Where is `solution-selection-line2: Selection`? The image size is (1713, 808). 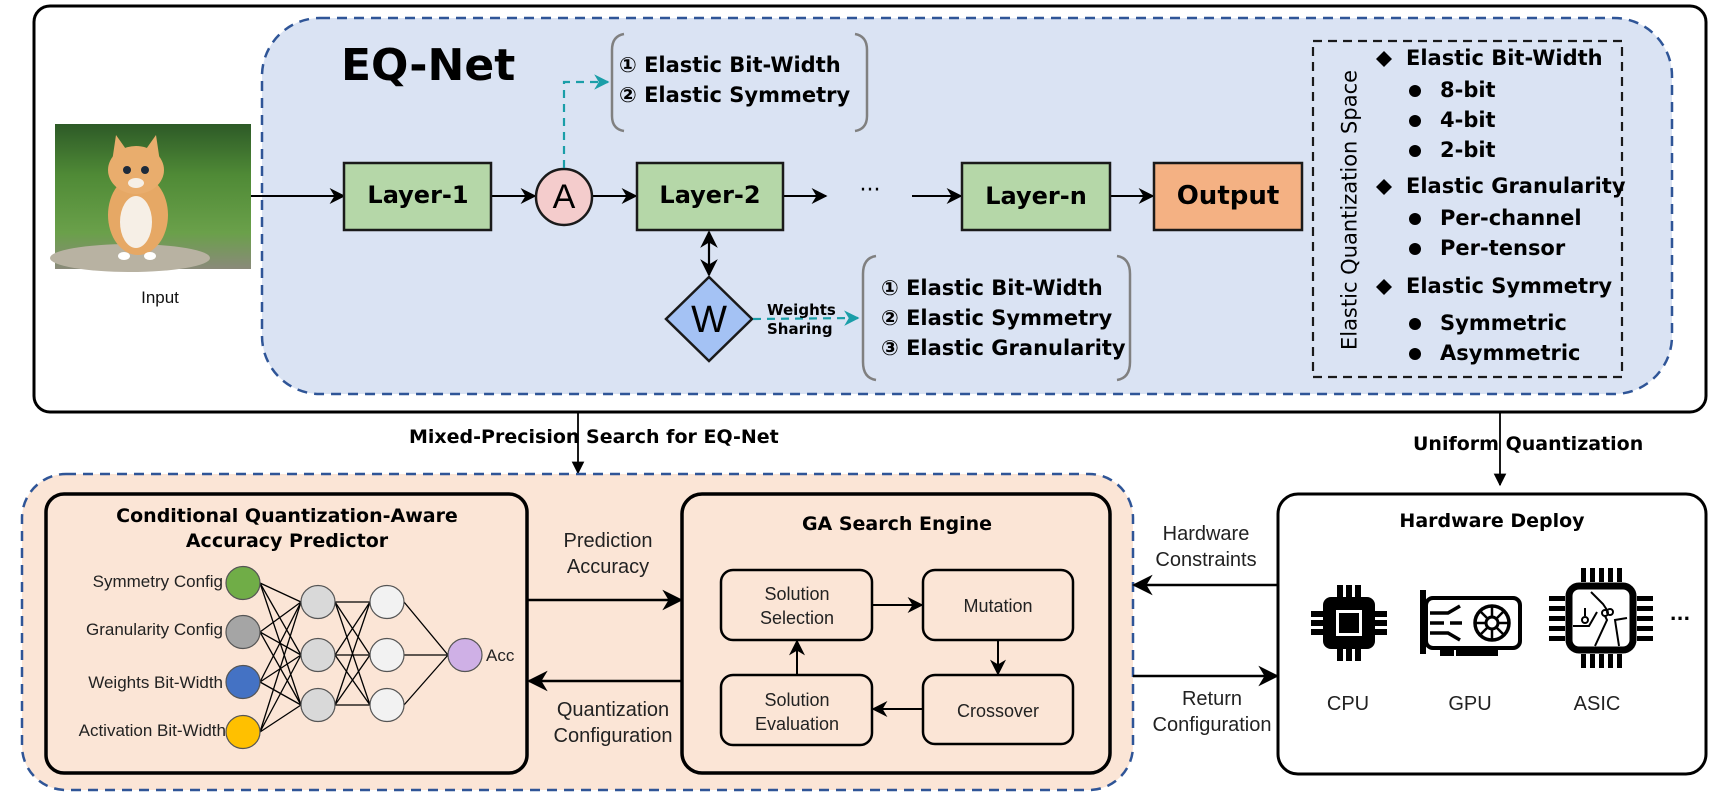
solution-selection-line2: Selection is located at coordinates (797, 618).